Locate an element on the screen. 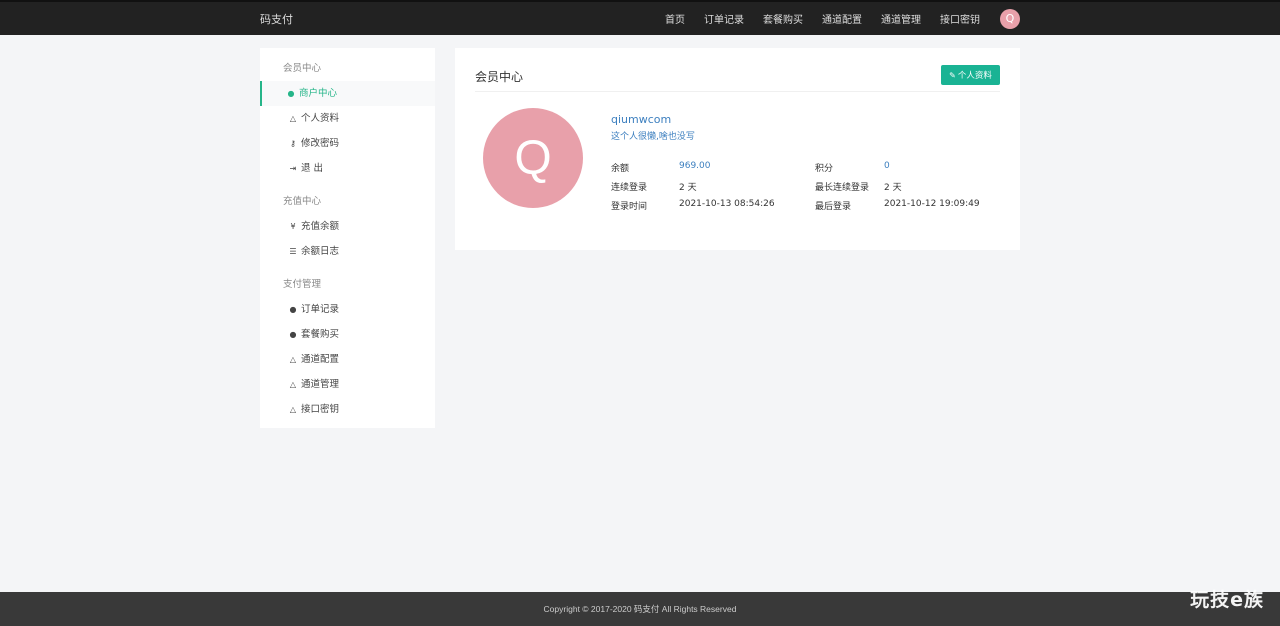  sidebar-item-label: 通道管理 is located at coordinates (320, 384).